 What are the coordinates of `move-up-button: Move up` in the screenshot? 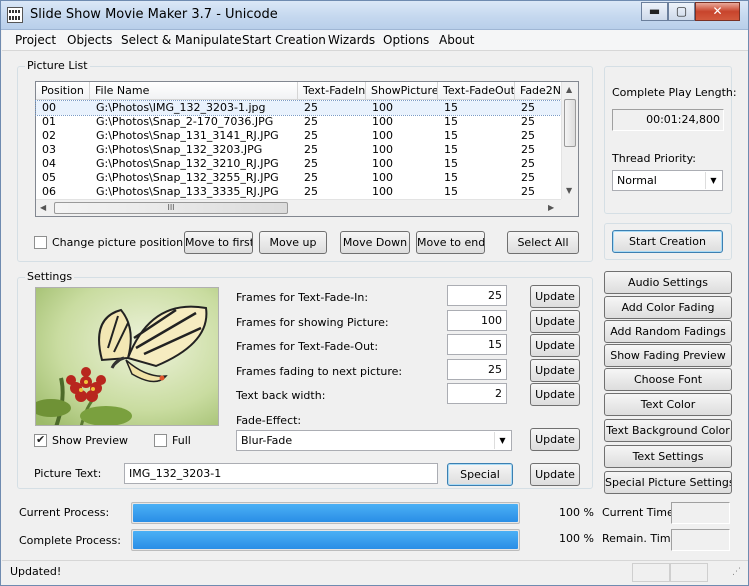 It's located at (293, 242).